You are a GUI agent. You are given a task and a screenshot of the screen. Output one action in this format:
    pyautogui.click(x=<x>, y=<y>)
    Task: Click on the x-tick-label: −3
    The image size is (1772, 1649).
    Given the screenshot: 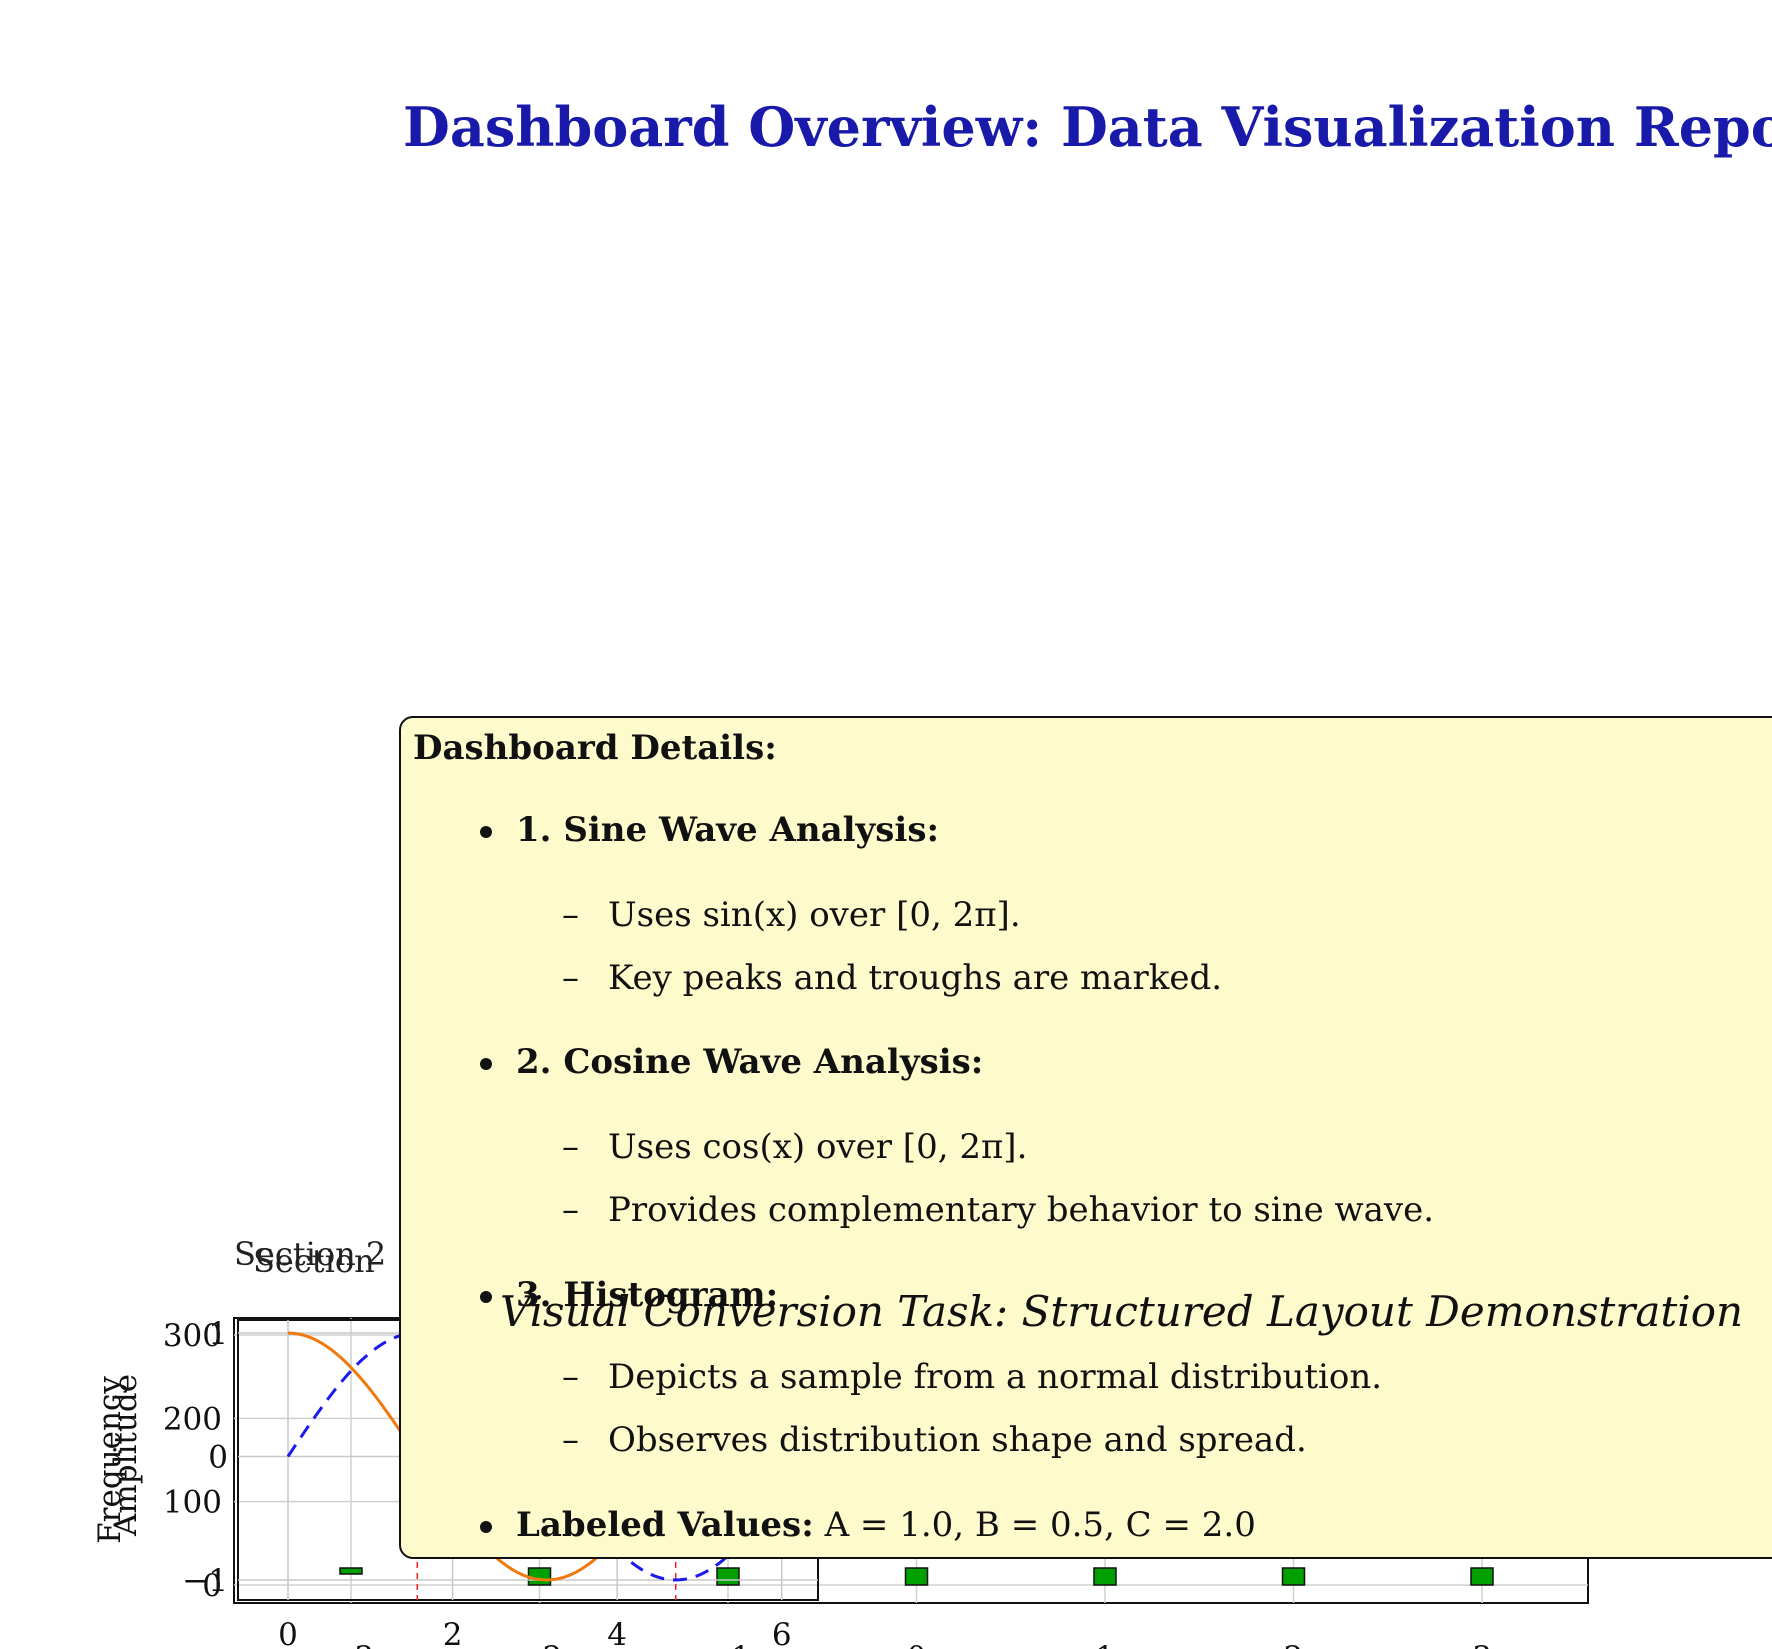 What is the action you would take?
    pyautogui.click(x=351, y=1644)
    